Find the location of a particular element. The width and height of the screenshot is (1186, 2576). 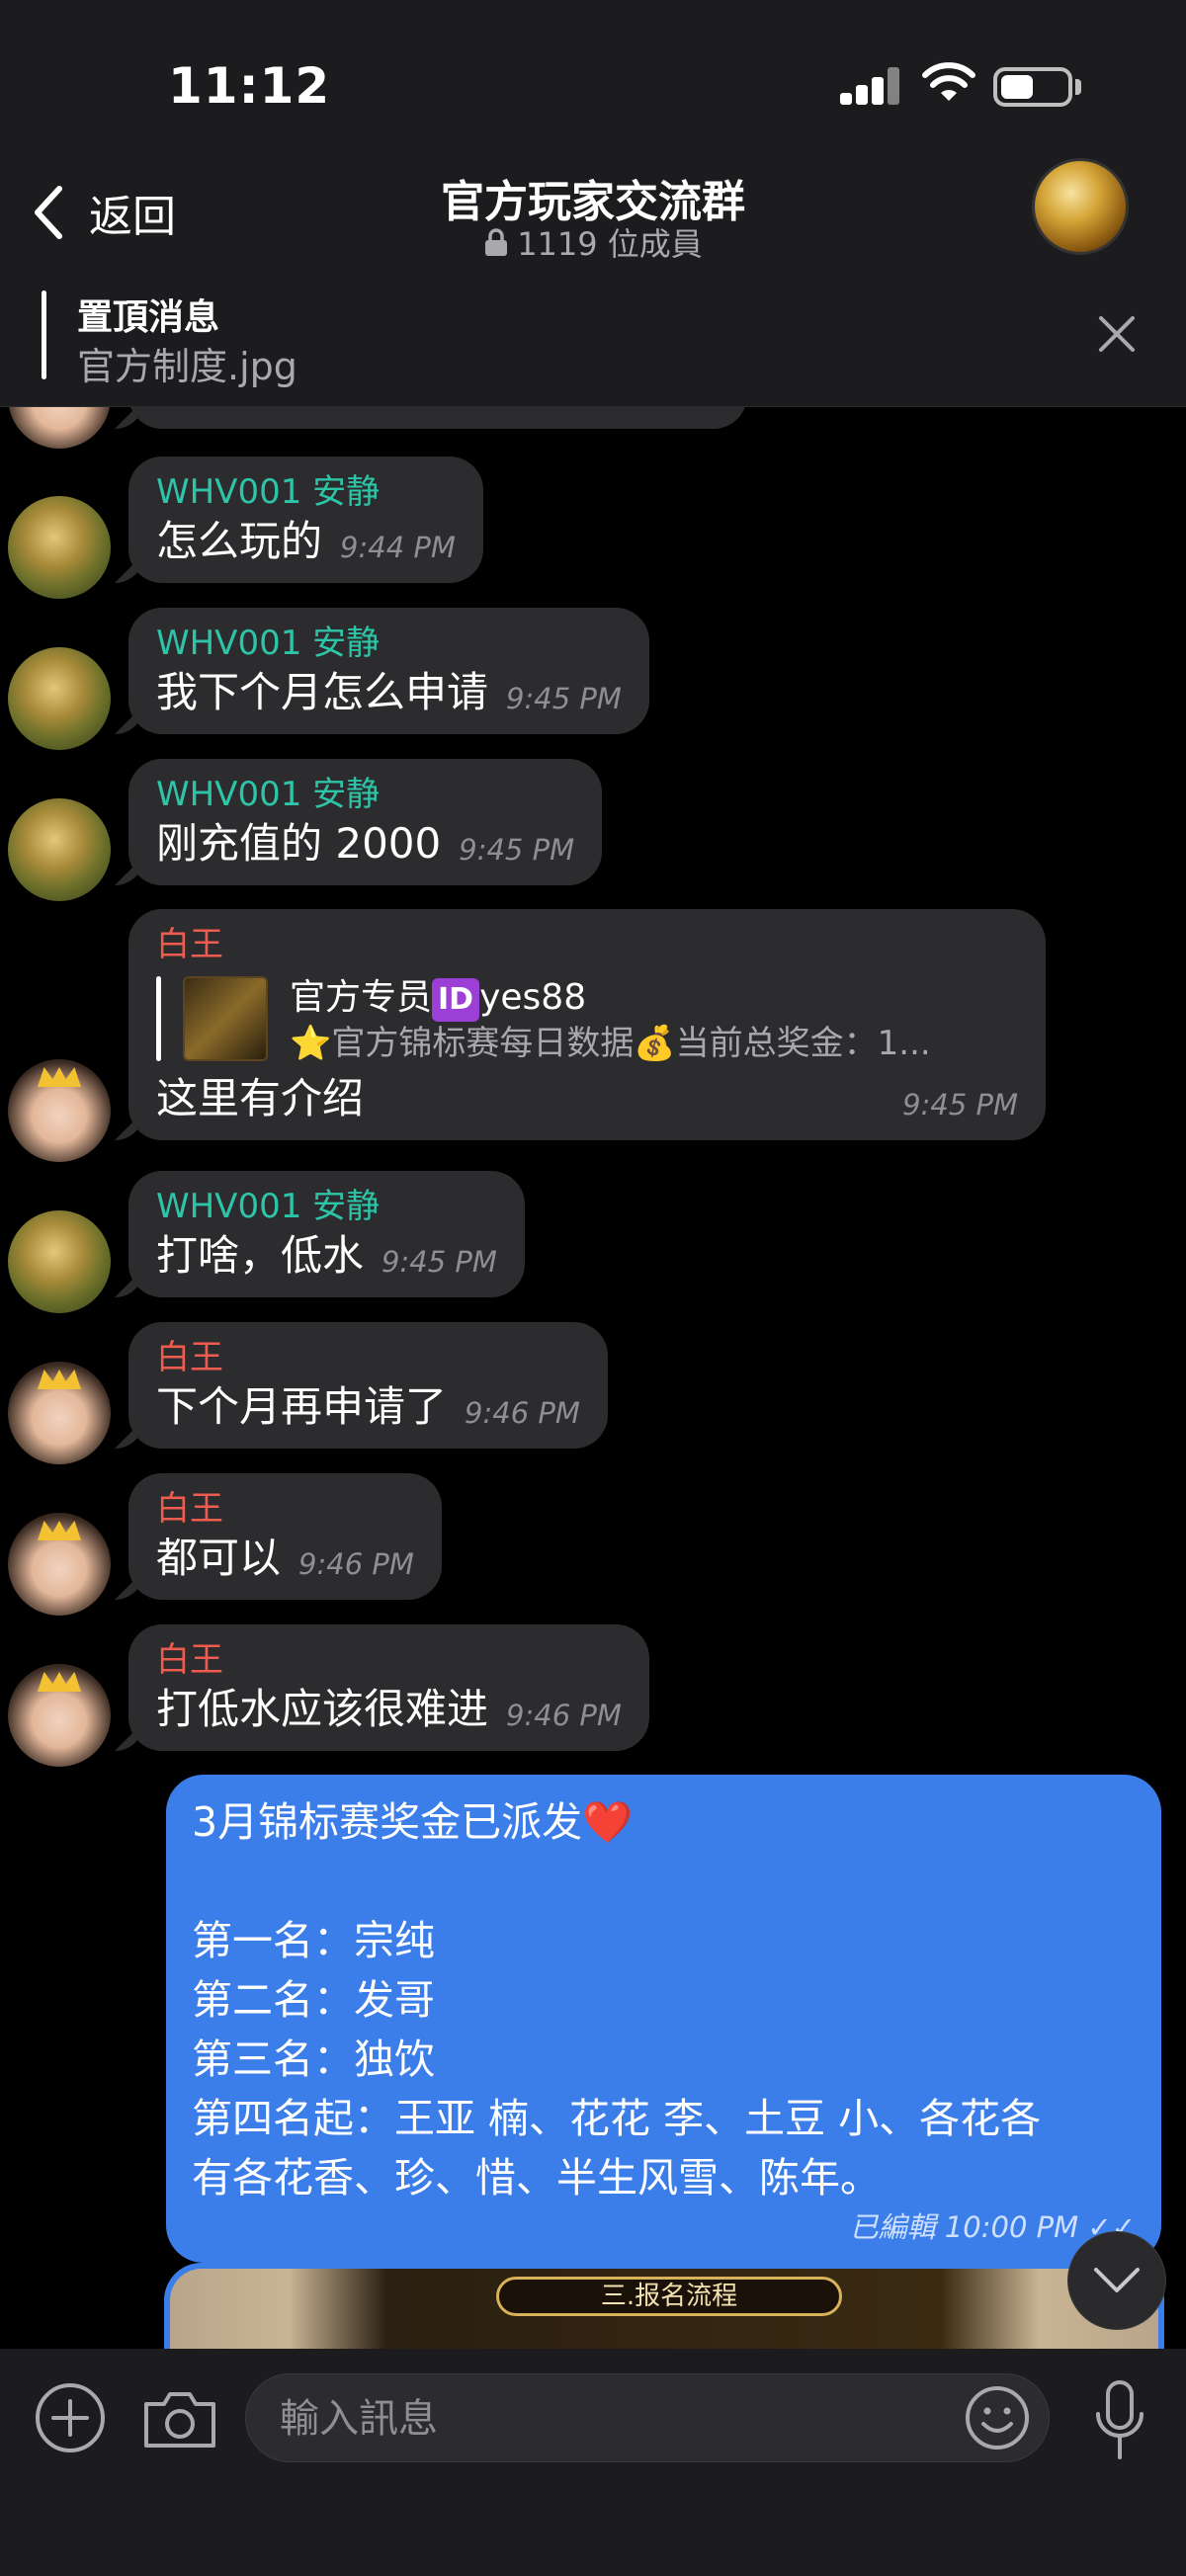

member-count-line: 1119 位成員 is located at coordinates (593, 242).